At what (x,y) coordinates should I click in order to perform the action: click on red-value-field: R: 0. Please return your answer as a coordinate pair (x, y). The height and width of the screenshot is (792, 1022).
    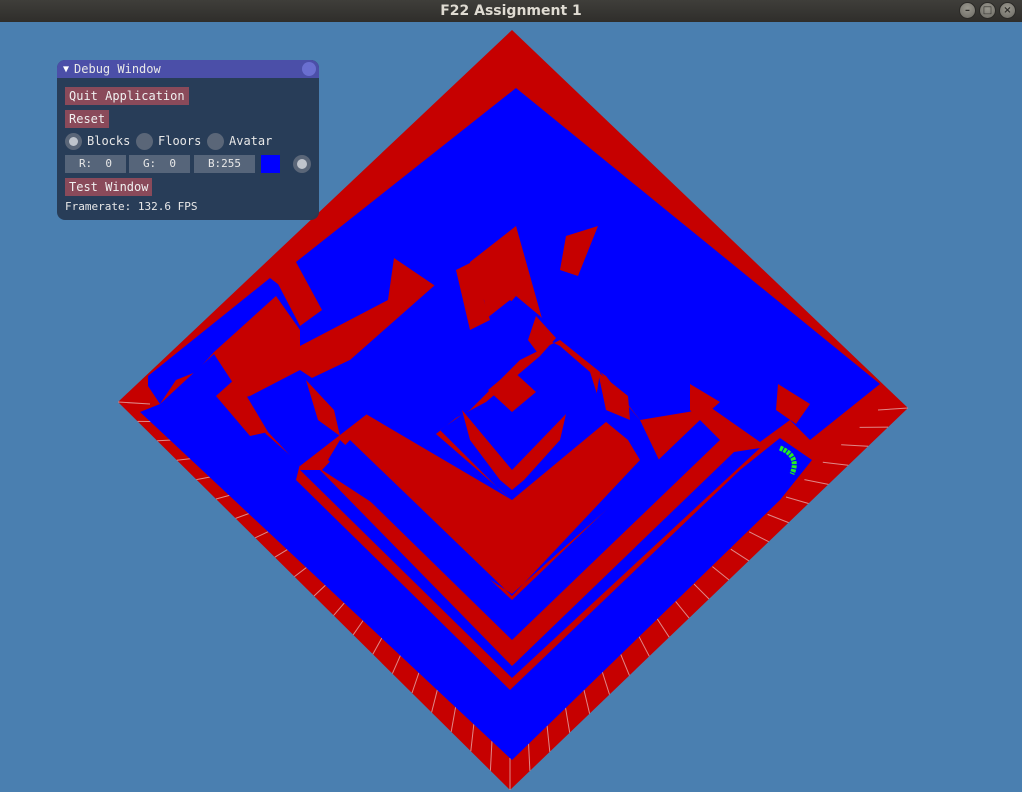
    Looking at the image, I should click on (95, 164).